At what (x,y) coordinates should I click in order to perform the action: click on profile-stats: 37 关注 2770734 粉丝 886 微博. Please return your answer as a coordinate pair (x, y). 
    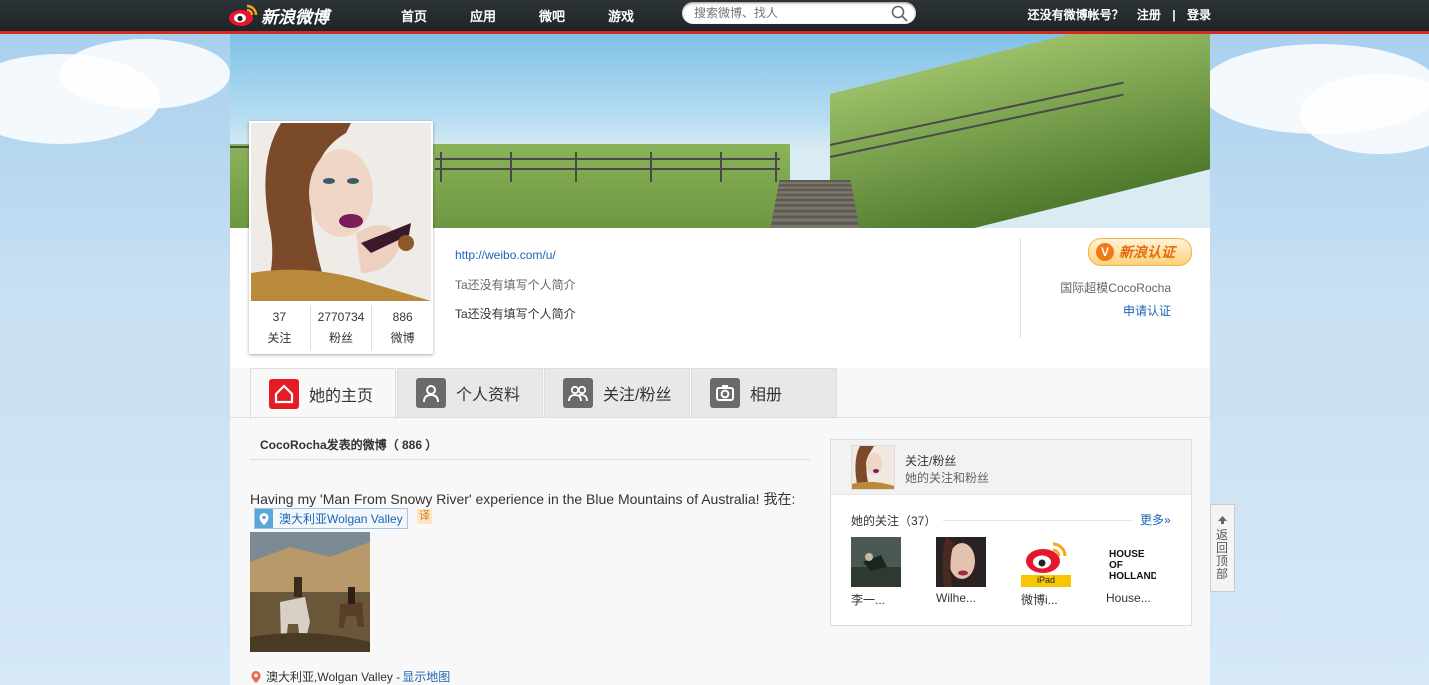
    Looking at the image, I should click on (341, 328).